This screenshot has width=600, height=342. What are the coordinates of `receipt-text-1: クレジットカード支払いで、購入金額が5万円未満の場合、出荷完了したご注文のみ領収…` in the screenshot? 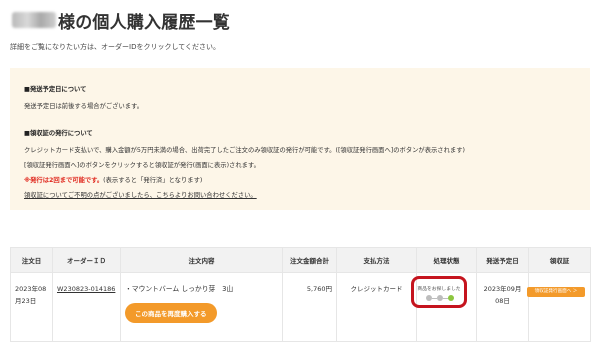 It's located at (244, 150).